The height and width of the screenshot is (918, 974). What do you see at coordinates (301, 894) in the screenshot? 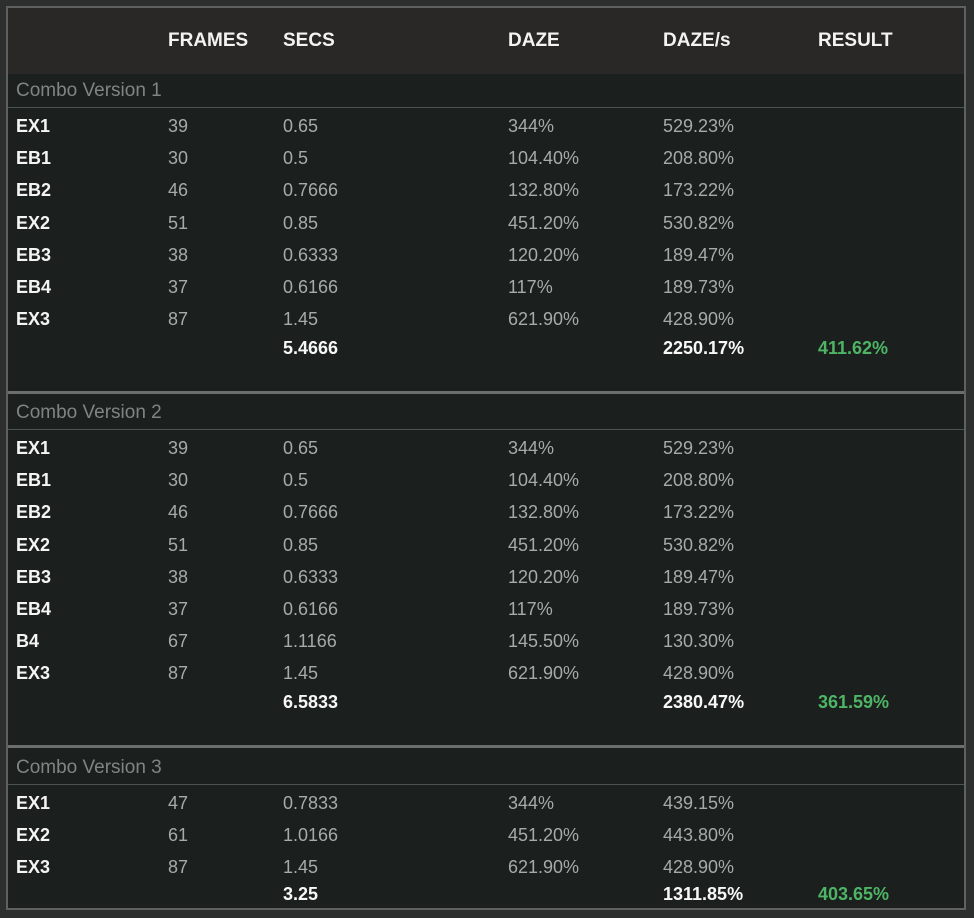
I see `total-secs: 3.25` at bounding box center [301, 894].